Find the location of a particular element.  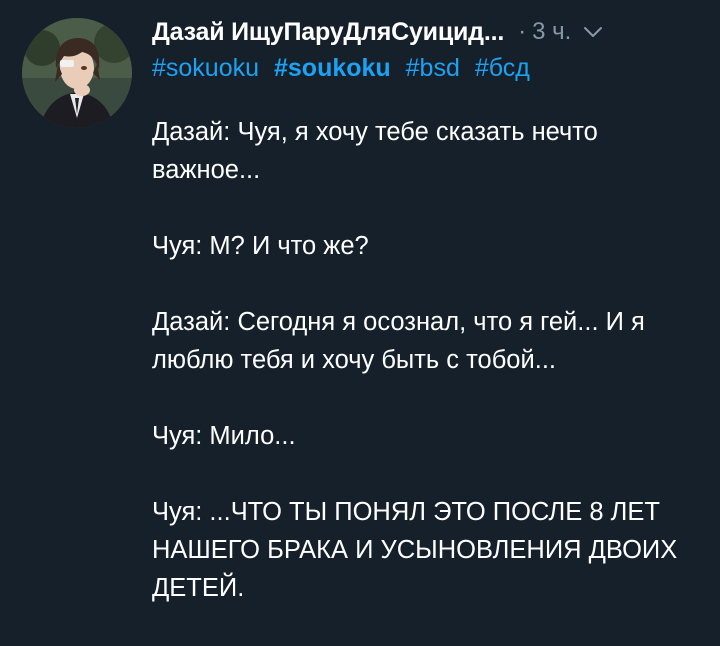

hashtag-link: #sokuoku is located at coordinates (205, 68).